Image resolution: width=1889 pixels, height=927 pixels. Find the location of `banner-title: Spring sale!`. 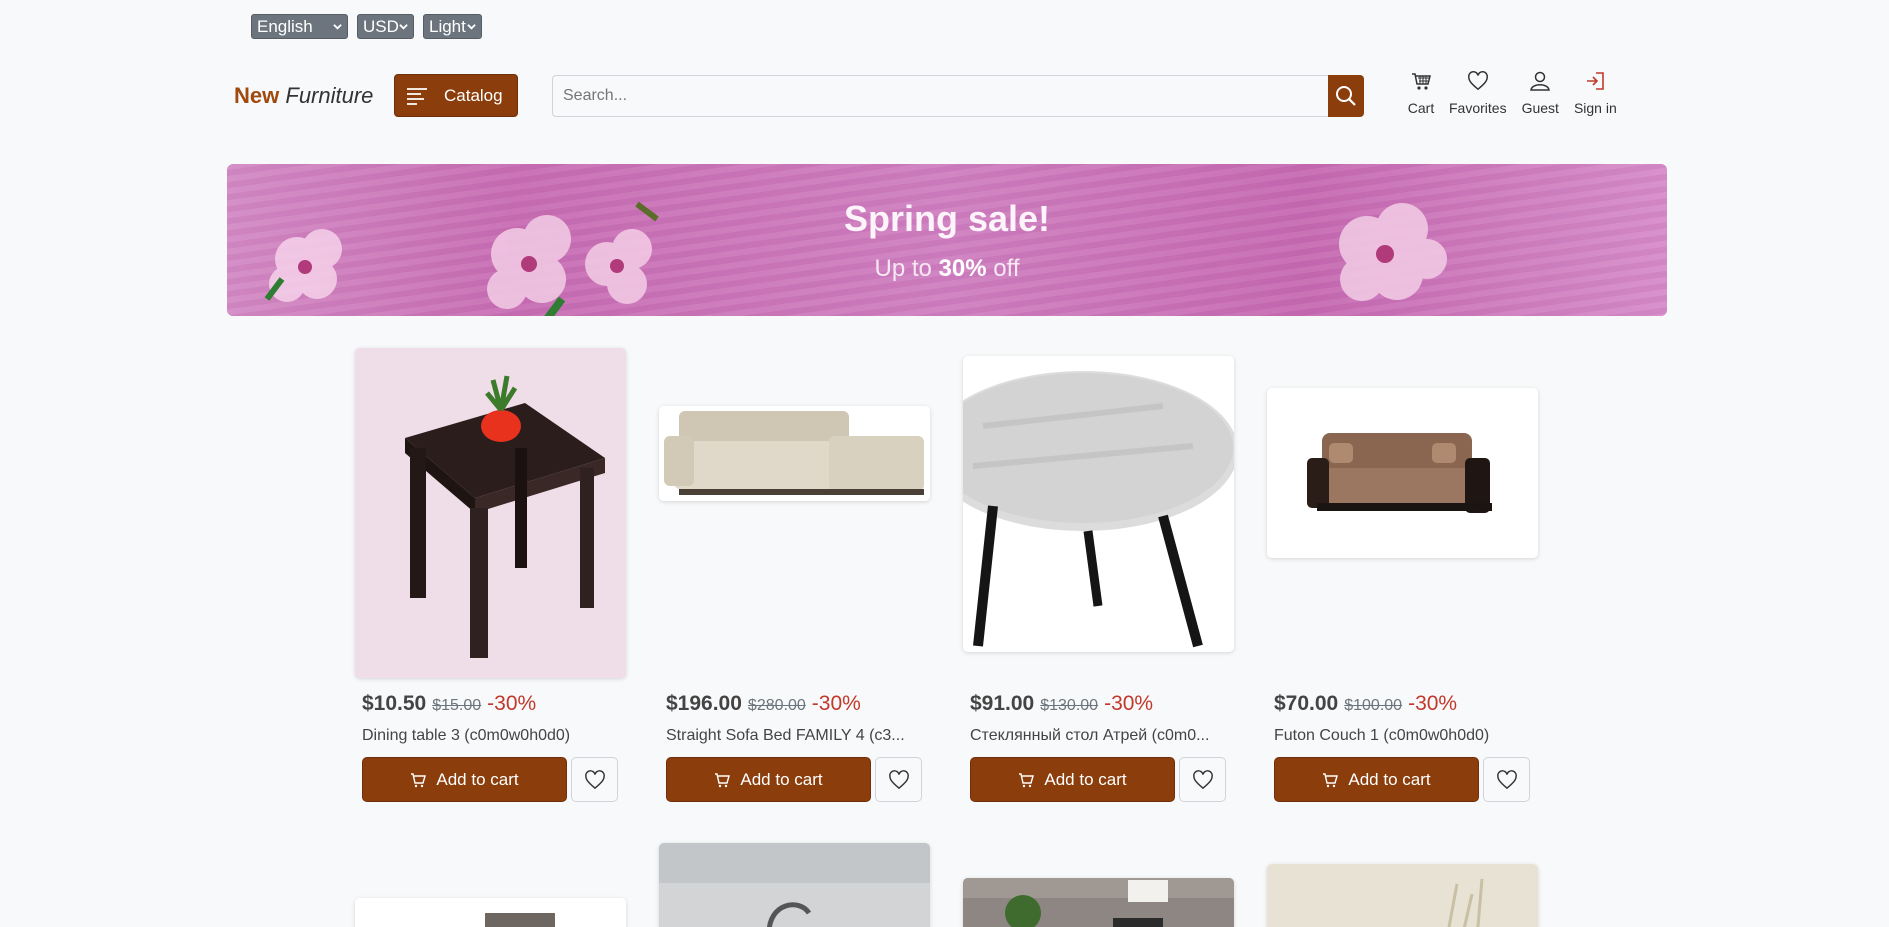

banner-title: Spring sale! is located at coordinates (947, 218).